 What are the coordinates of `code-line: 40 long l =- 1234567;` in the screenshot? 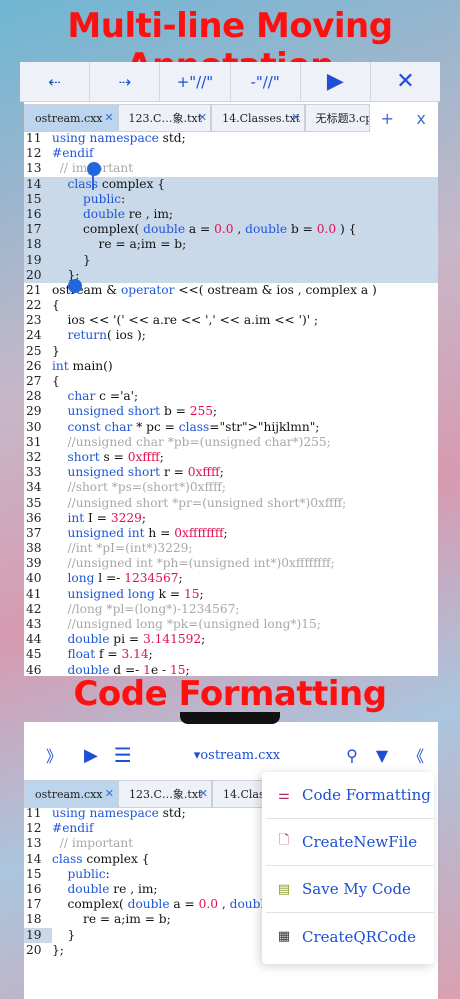 It's located at (231, 578).